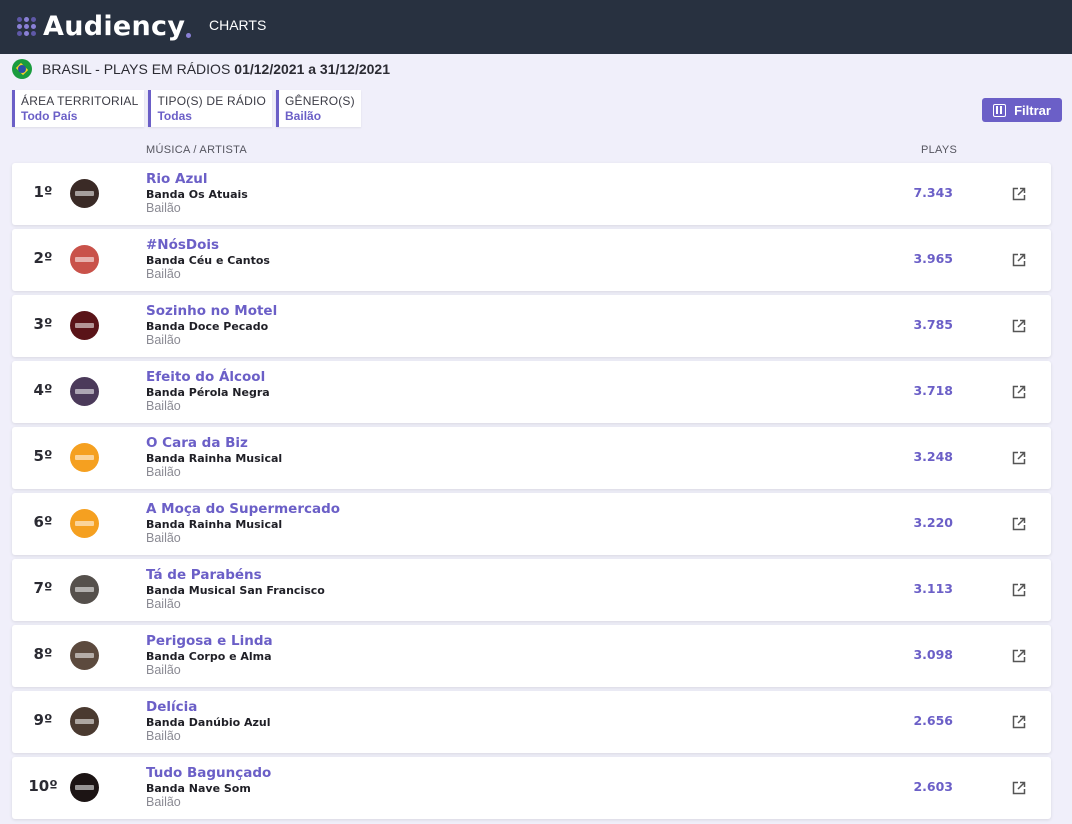 The image size is (1072, 824). I want to click on logo-text: Audiency, so click(114, 26).